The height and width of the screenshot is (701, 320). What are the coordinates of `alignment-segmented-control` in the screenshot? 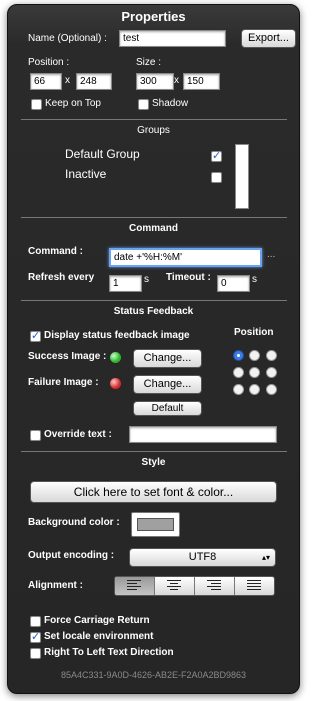 It's located at (194, 586).